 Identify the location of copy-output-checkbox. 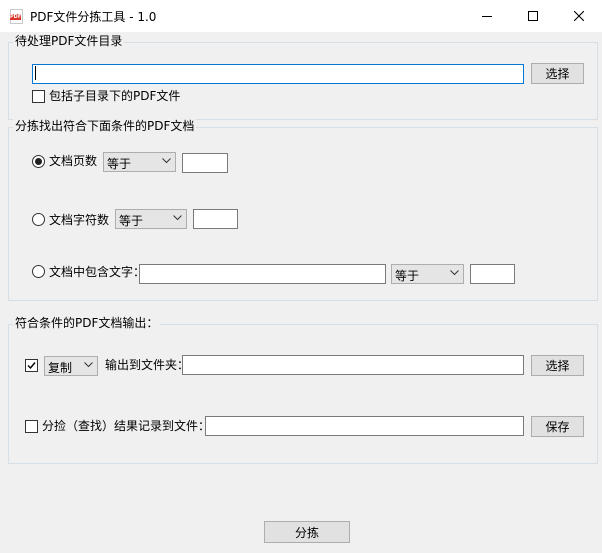
(31, 365).